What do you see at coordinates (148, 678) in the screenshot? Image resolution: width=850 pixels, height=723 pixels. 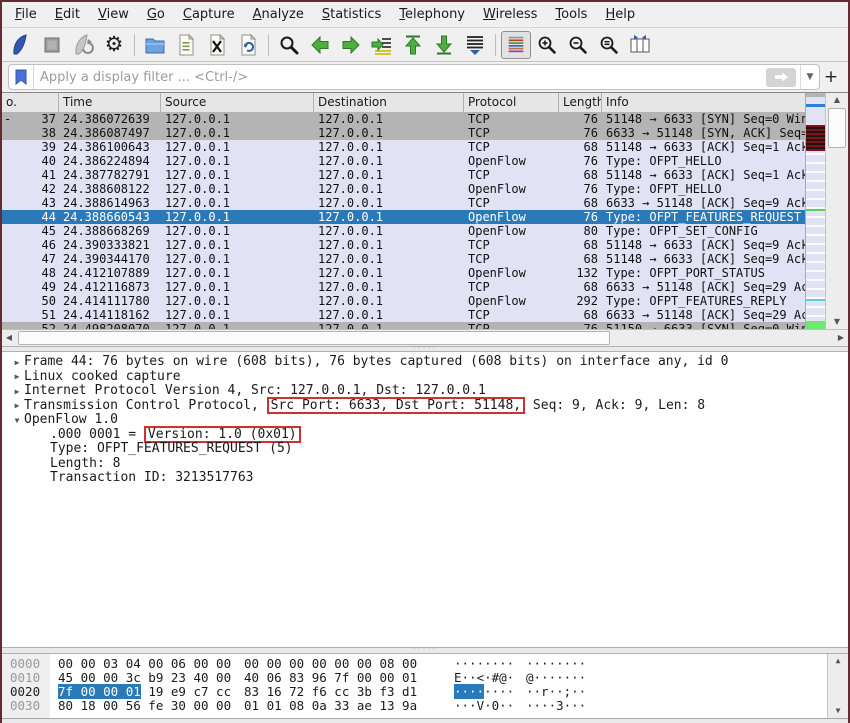 I see `hex-bytes: 45 00 00 3c b9 23 40 00` at bounding box center [148, 678].